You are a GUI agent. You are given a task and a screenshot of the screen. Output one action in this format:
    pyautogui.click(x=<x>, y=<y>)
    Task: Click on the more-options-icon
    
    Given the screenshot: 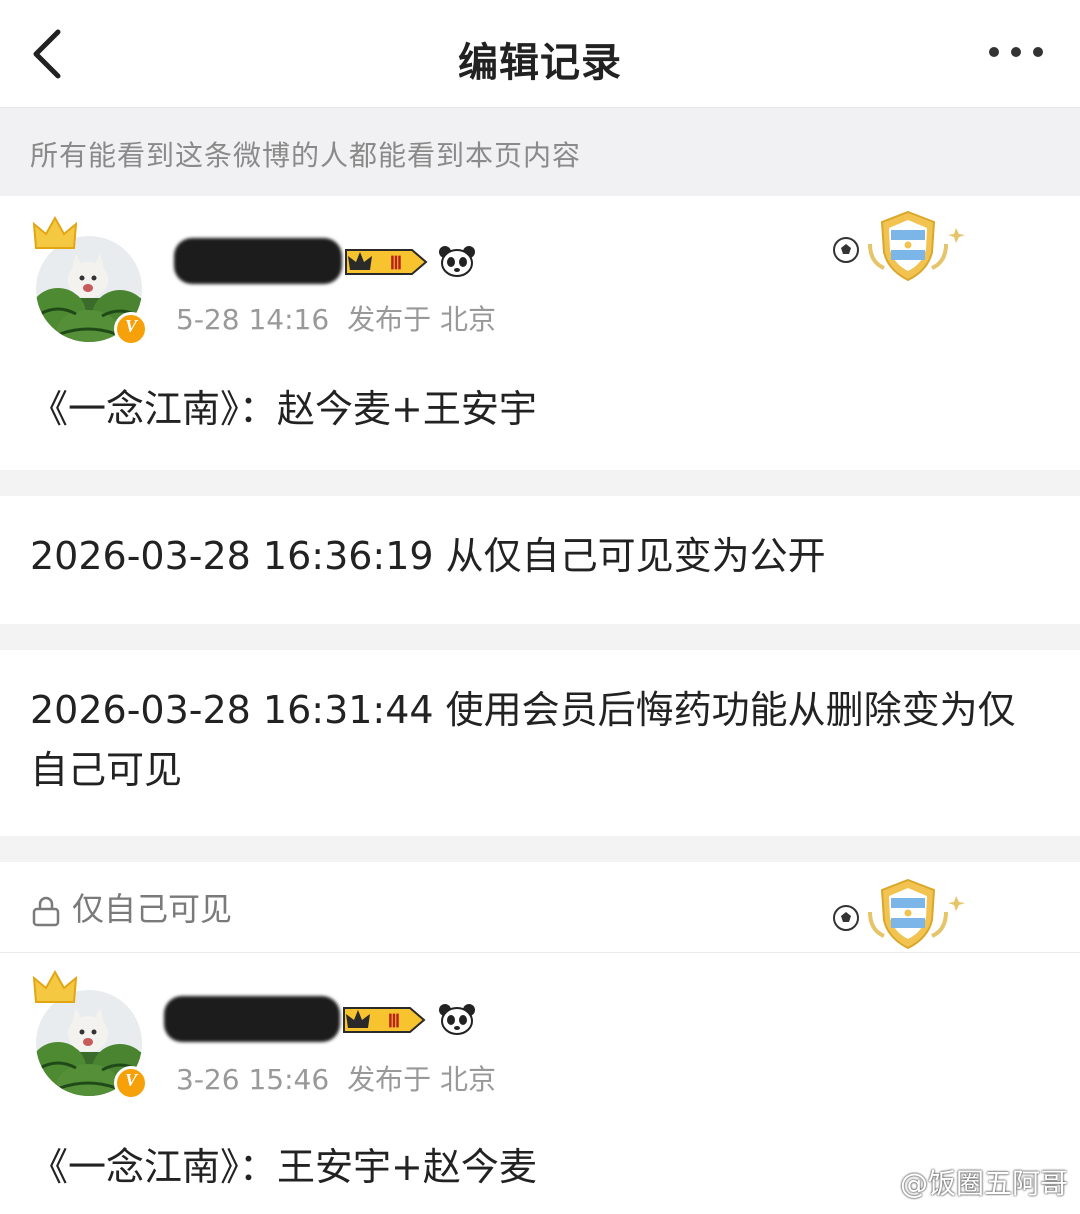 What is the action you would take?
    pyautogui.click(x=1016, y=52)
    